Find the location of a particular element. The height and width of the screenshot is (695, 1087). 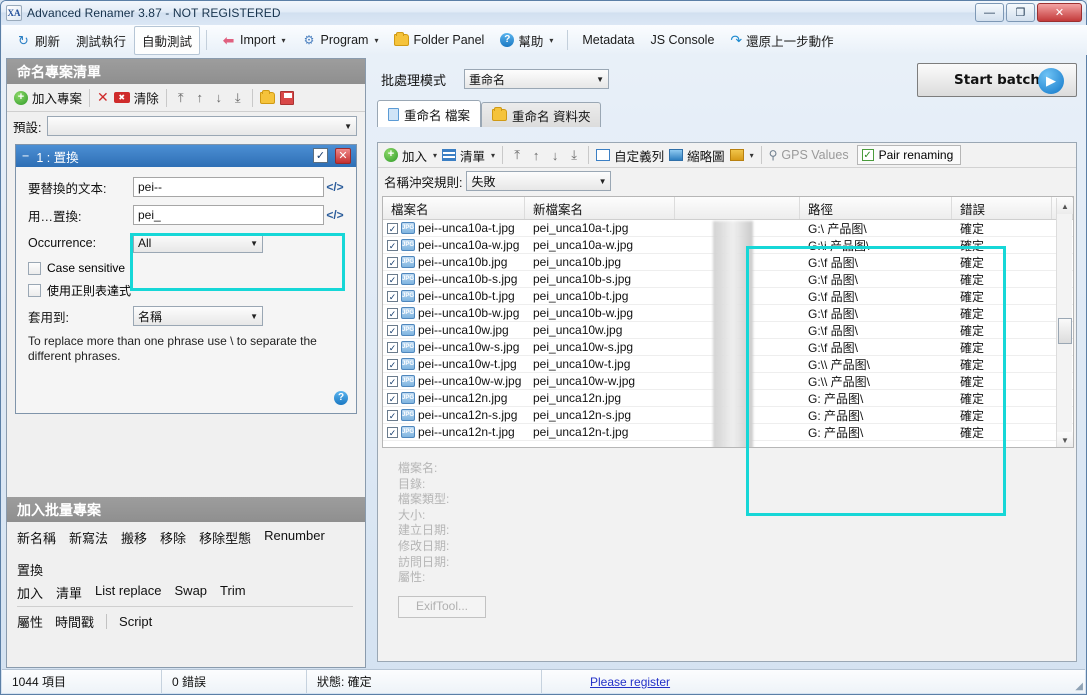

column-header-path: 路徑 is located at coordinates (876, 208).